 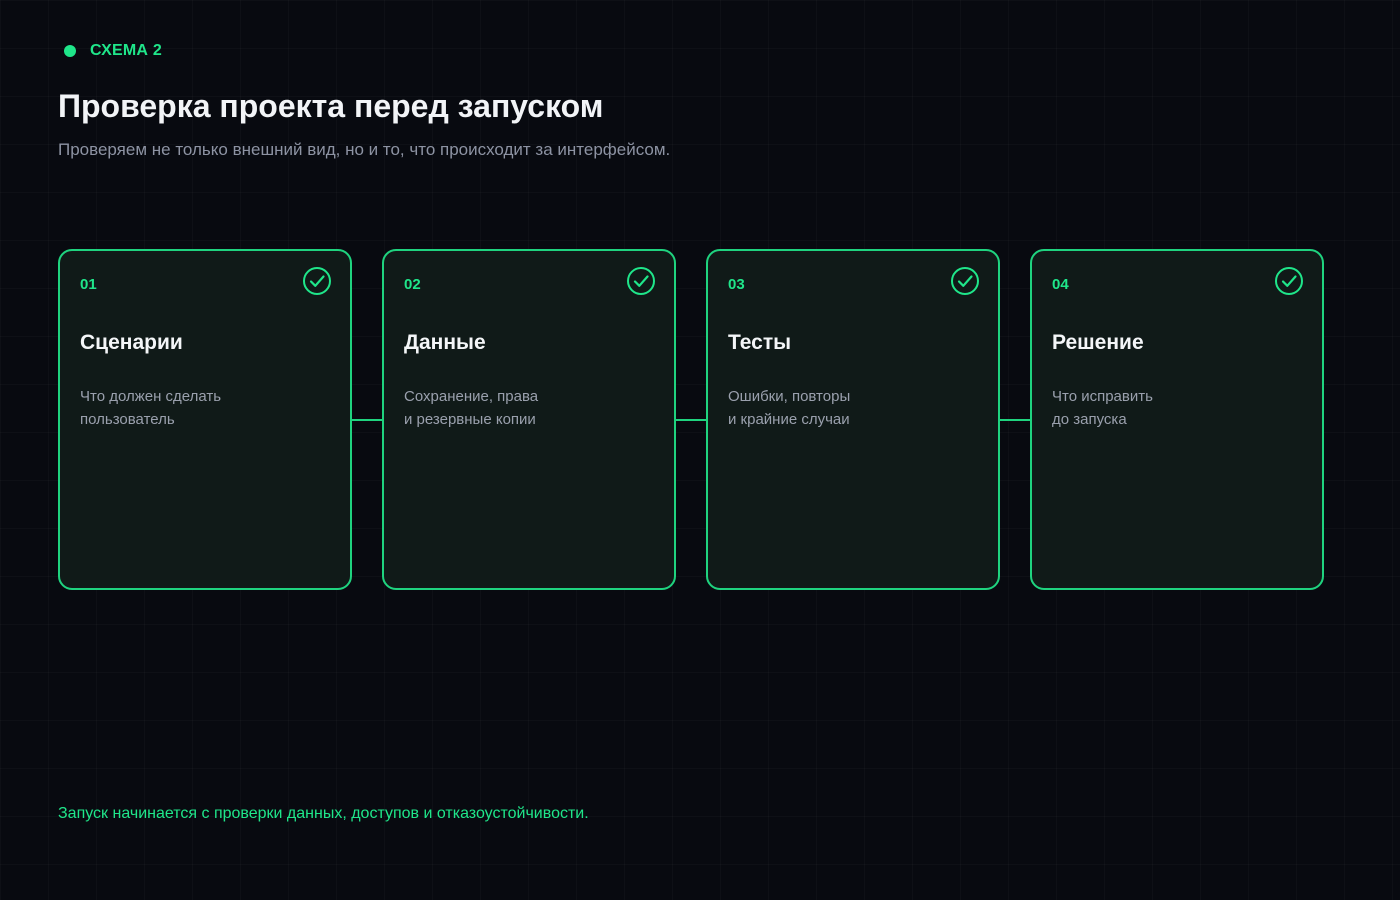 I want to click on step-description-line: Сохранение, права, so click(x=471, y=396).